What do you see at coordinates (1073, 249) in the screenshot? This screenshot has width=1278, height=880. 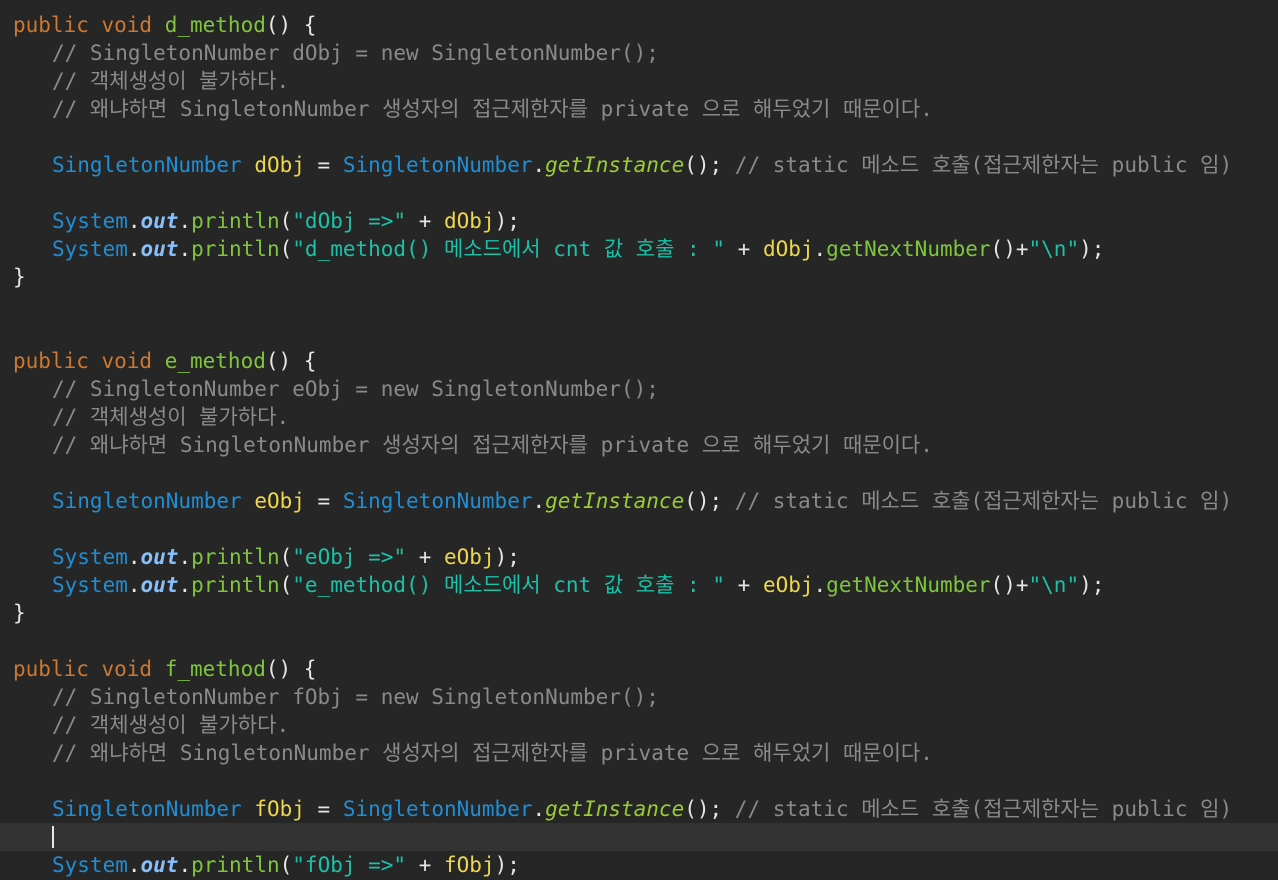 I see `token-string: "` at bounding box center [1073, 249].